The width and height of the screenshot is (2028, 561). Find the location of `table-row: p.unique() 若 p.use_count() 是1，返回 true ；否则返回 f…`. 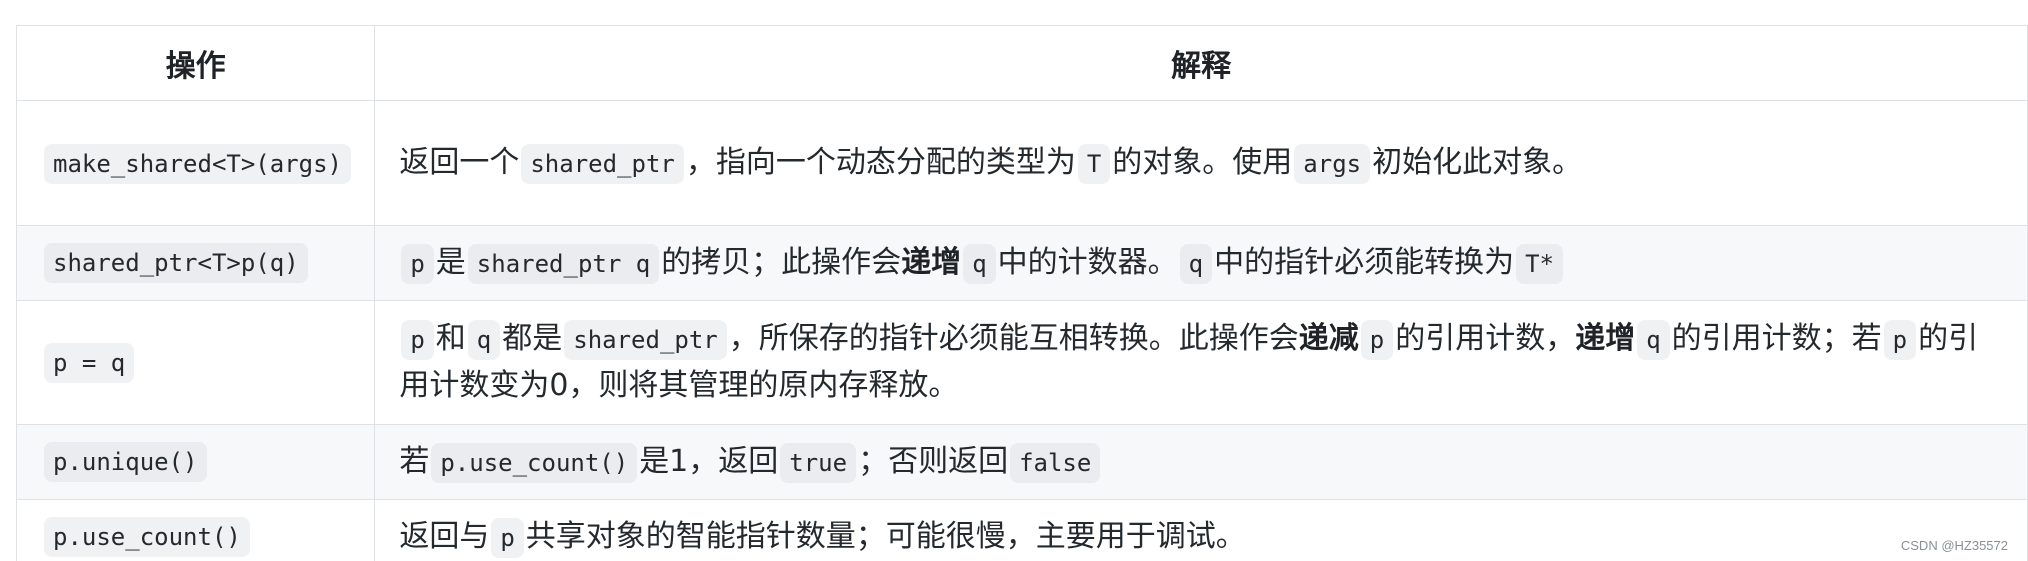

table-row: p.unique() 若 p.use_count() 是1，返回 true ；否则返回 f… is located at coordinates (1021, 462).